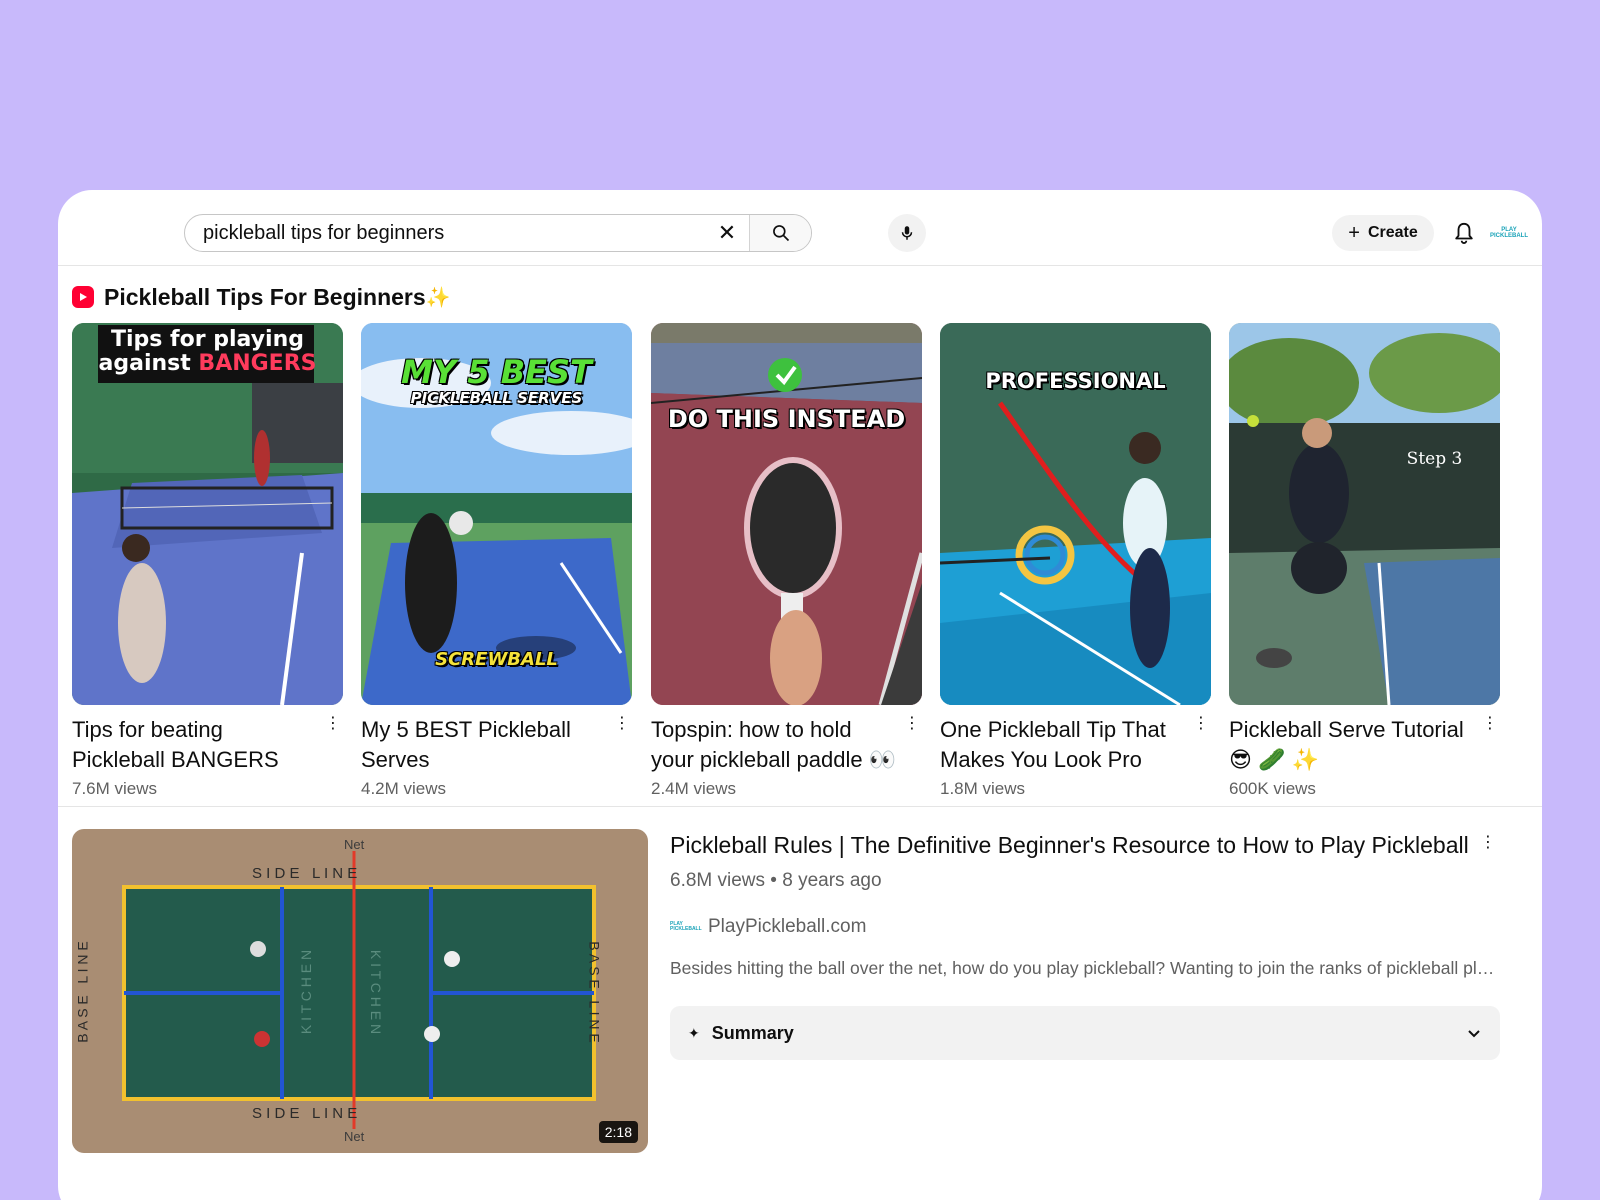  Describe the element at coordinates (438, 297) in the screenshot. I see `sparkle-emoji: ✨` at that location.